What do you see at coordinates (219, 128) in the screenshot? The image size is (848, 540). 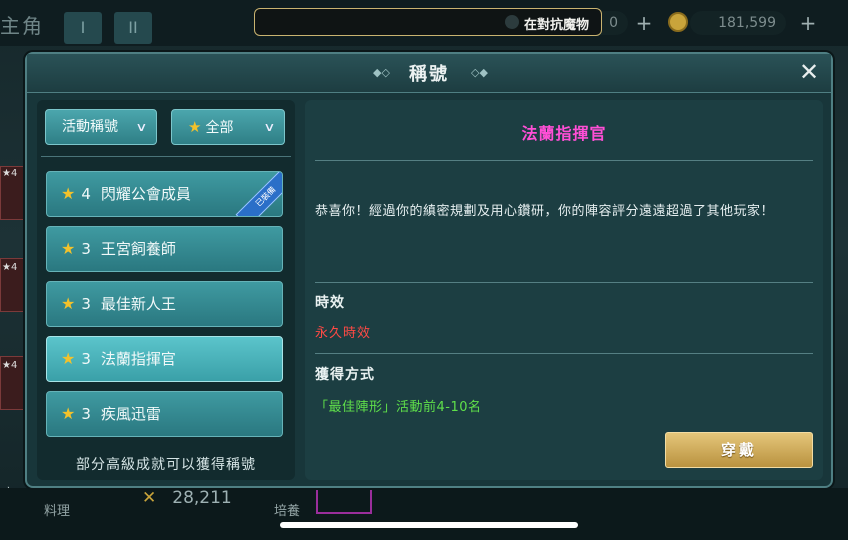 I see `rank-filter-label: 全部` at bounding box center [219, 128].